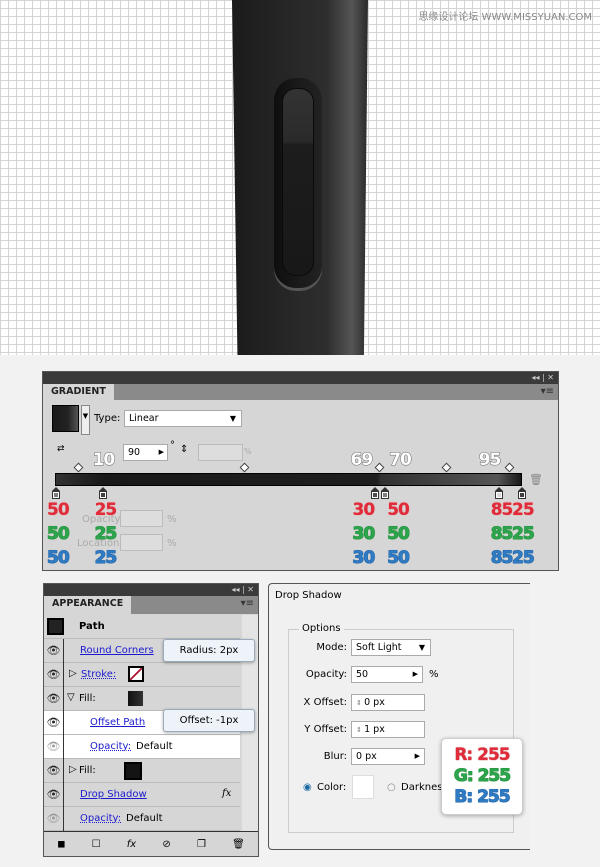 Image resolution: width=600 pixels, height=867 pixels. What do you see at coordinates (85, 420) in the screenshot?
I see `gradient-swatch-dropdown: ▼` at bounding box center [85, 420].